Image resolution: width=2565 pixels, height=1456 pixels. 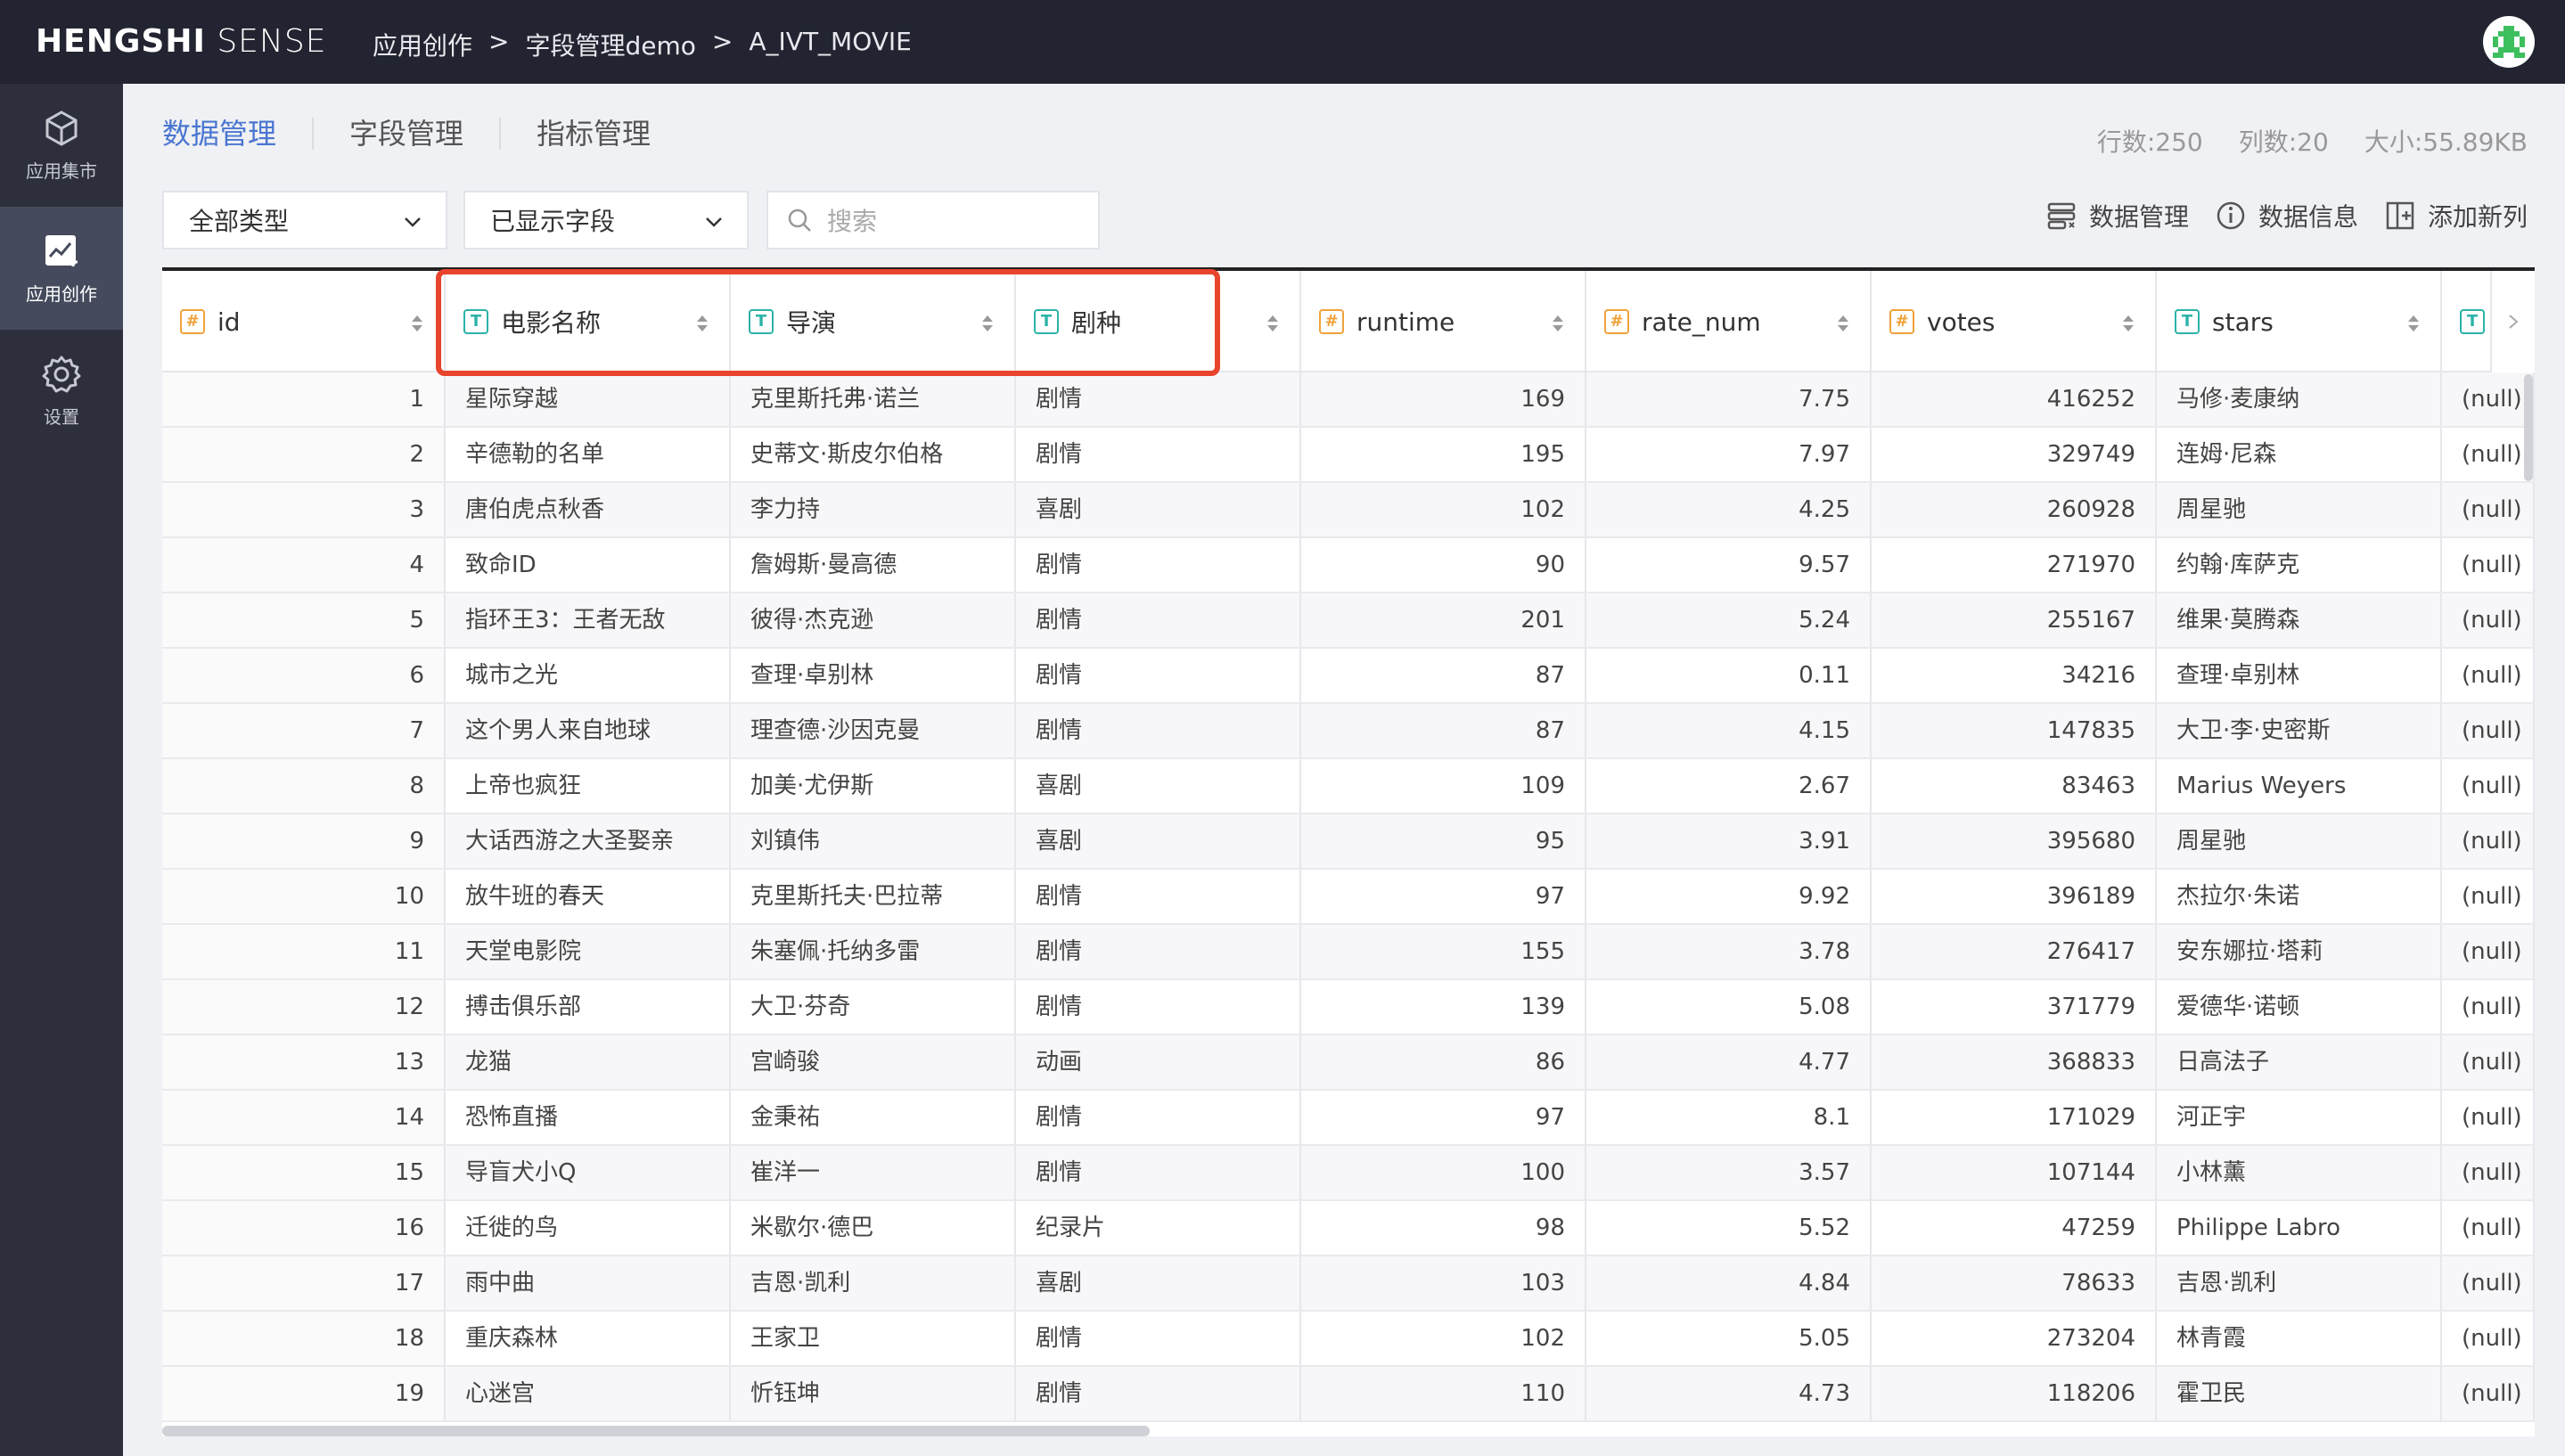 What do you see at coordinates (588, 565) in the screenshot?
I see `table-cell-movie-name: 致命ID` at bounding box center [588, 565].